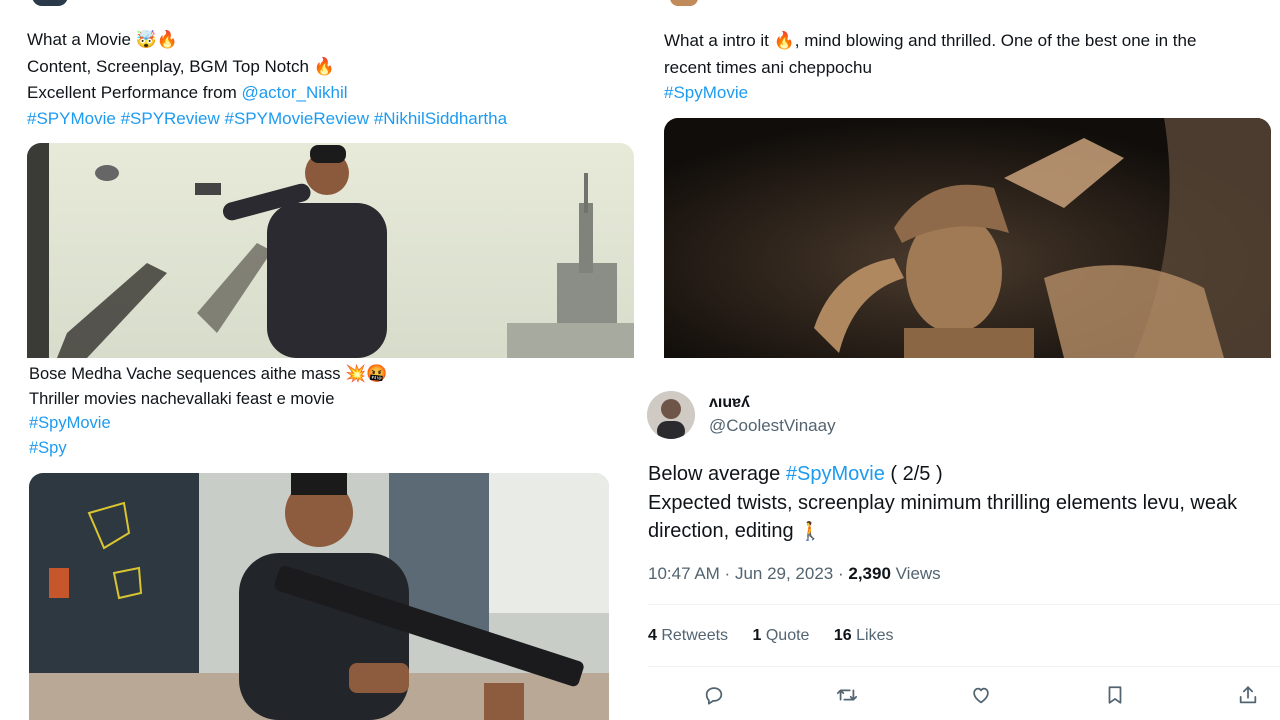  What do you see at coordinates (729, 403) in the screenshot?
I see `display-name: ʌıuɐʎ` at bounding box center [729, 403].